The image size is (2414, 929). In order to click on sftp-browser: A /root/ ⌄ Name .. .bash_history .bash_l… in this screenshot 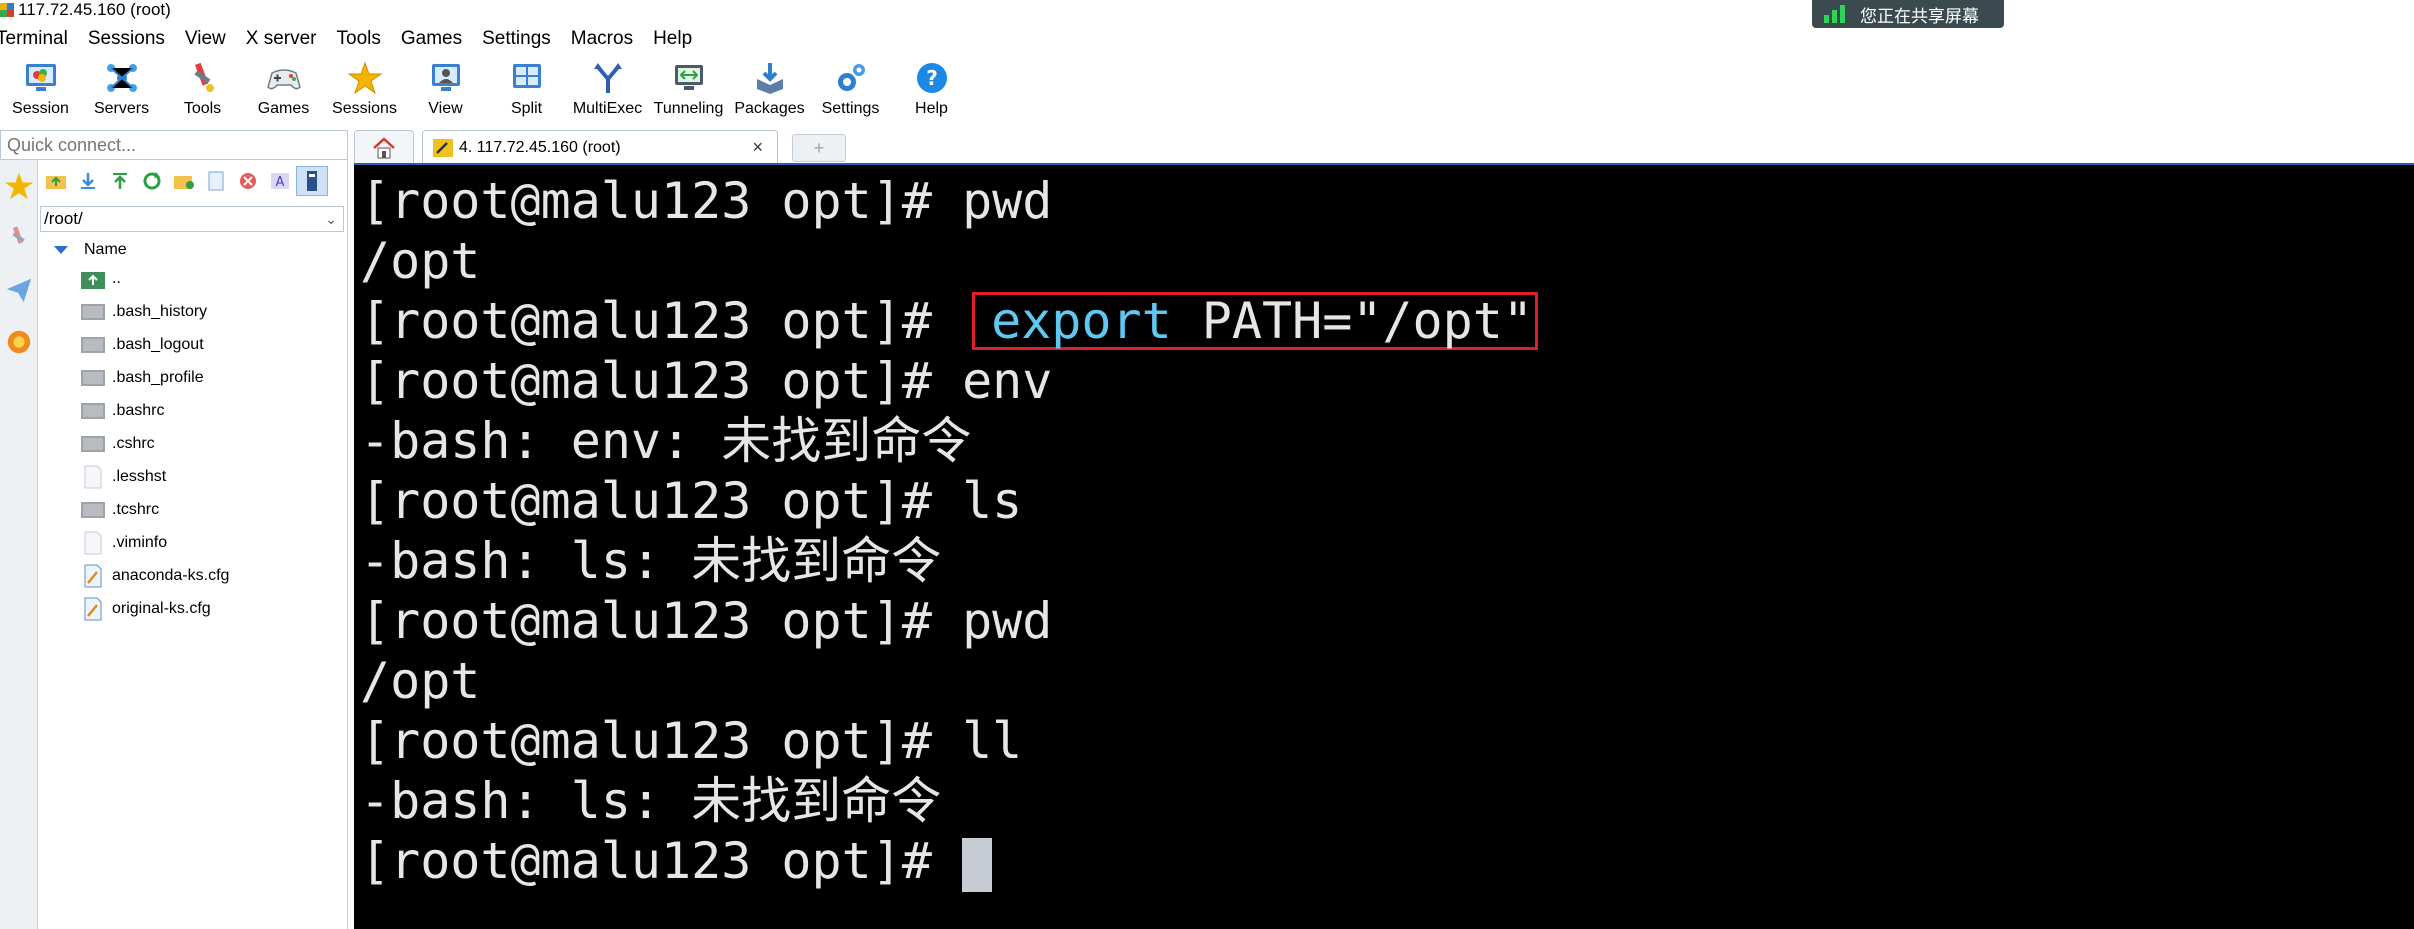, I will do `click(193, 544)`.